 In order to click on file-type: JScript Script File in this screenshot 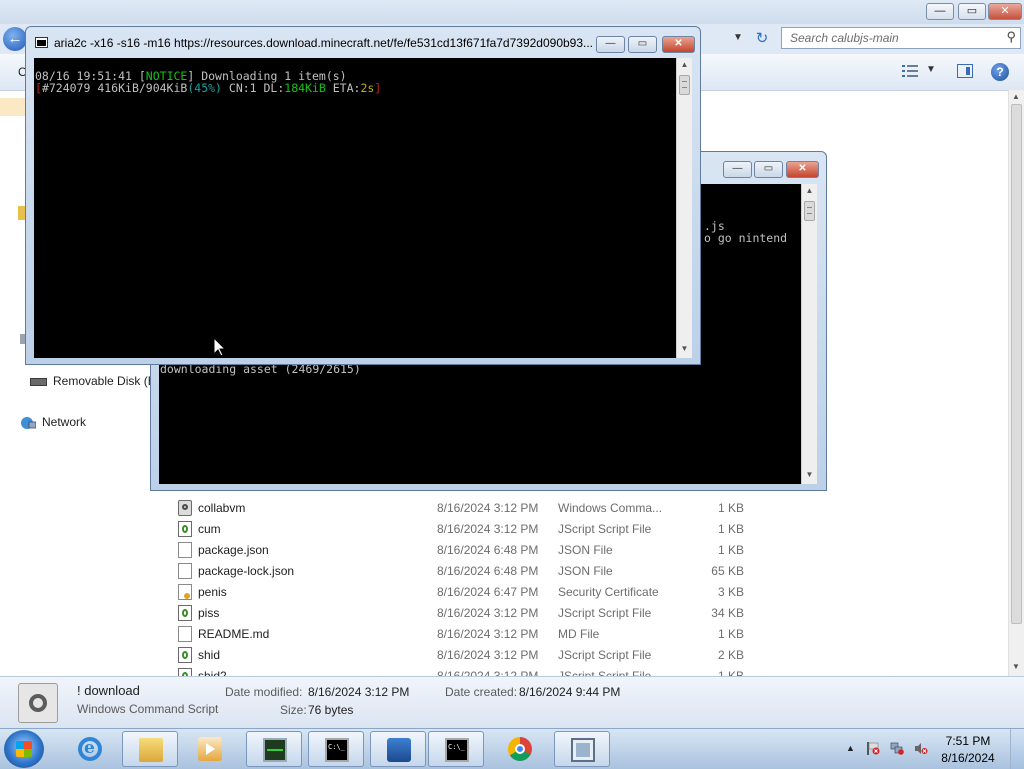, I will do `click(605, 655)`.